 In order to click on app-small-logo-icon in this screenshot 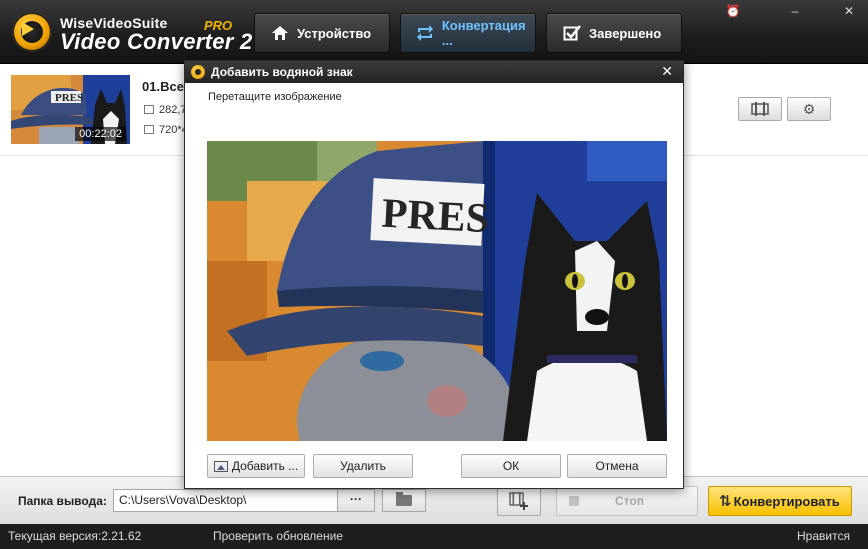, I will do `click(198, 72)`.